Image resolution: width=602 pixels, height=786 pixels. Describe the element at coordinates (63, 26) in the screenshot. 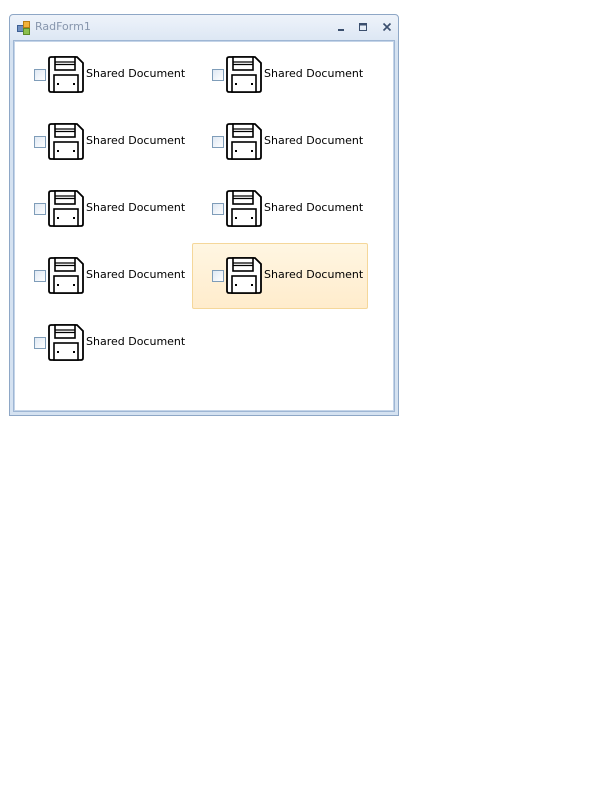

I see `window-title: RadForm1` at that location.